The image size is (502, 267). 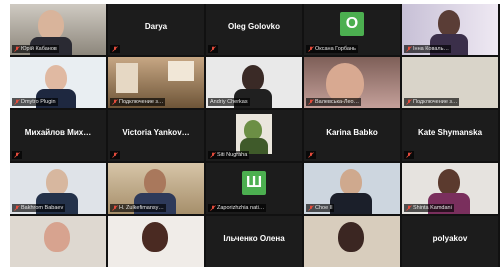 I want to click on participant-tile: Shinta Kamdani, so click(x=450, y=188).